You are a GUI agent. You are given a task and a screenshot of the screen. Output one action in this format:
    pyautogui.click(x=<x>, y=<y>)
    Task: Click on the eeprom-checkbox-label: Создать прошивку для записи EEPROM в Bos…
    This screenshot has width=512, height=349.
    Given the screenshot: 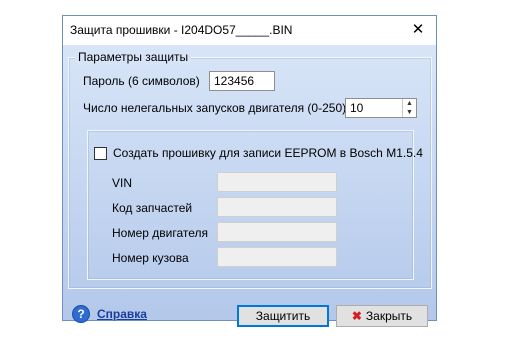 What is the action you would take?
    pyautogui.click(x=268, y=153)
    